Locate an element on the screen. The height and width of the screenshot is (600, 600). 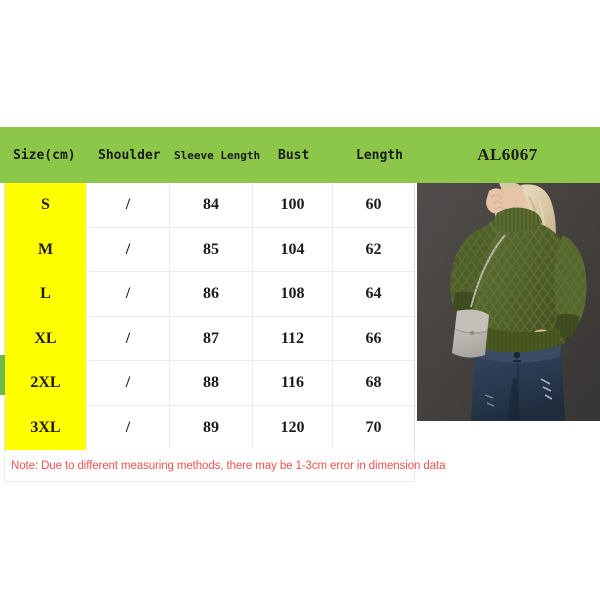
table-row: 2XL / 88 116 68 is located at coordinates (209, 383).